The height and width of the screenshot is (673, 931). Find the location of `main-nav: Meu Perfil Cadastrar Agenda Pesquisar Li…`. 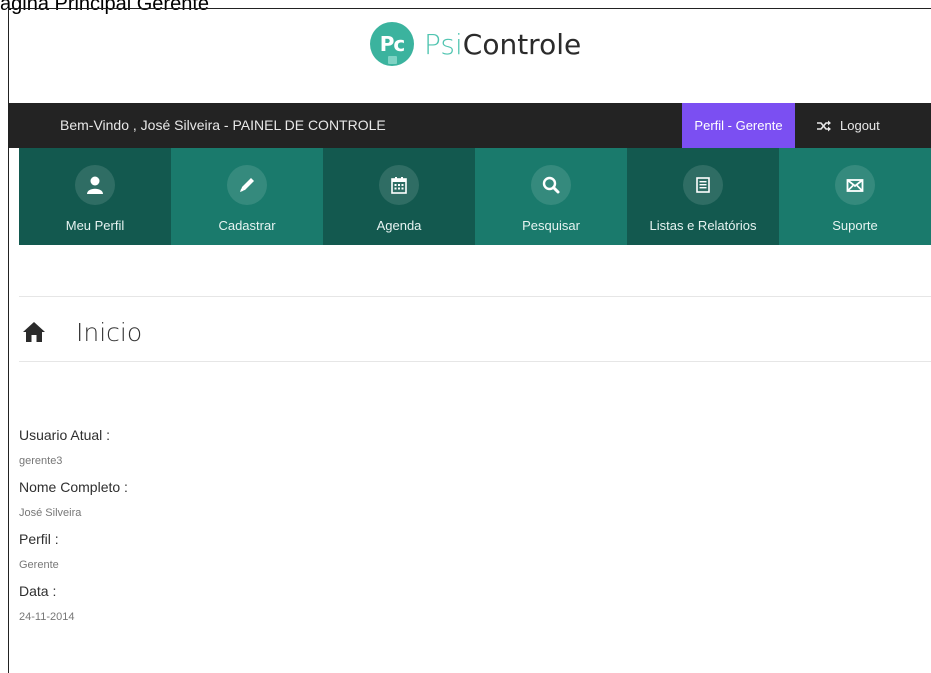

main-nav: Meu Perfil Cadastrar Agenda Pesquisar Li… is located at coordinates (475, 196).